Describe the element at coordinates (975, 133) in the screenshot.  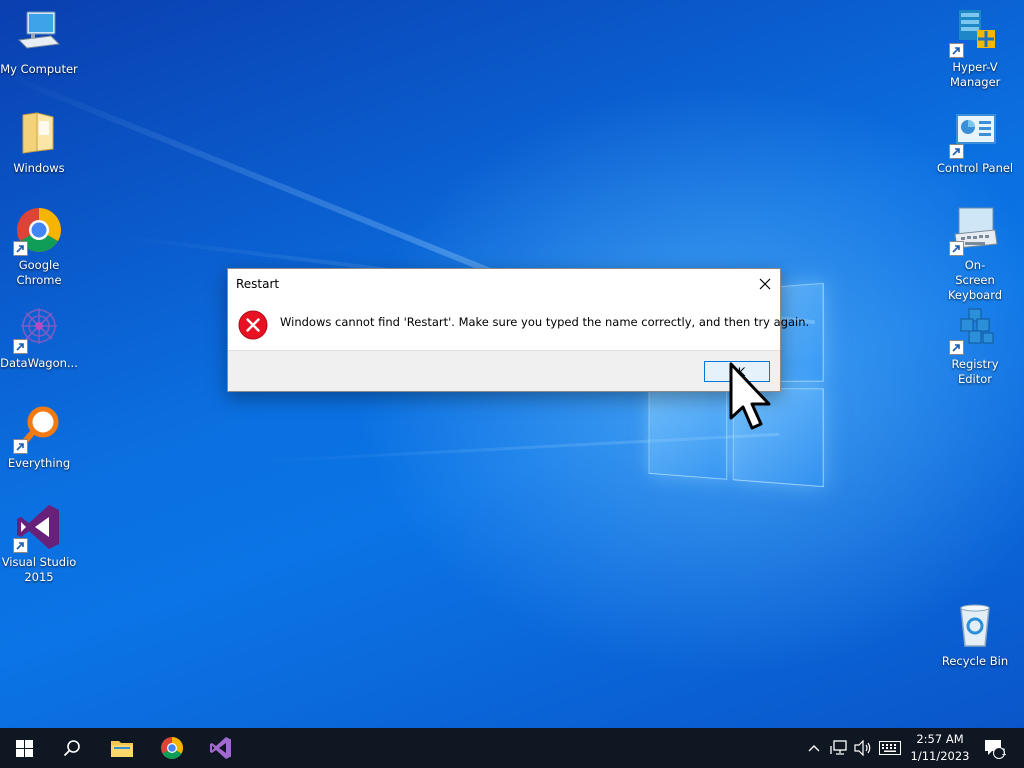
I see `control-panel-icon` at that location.